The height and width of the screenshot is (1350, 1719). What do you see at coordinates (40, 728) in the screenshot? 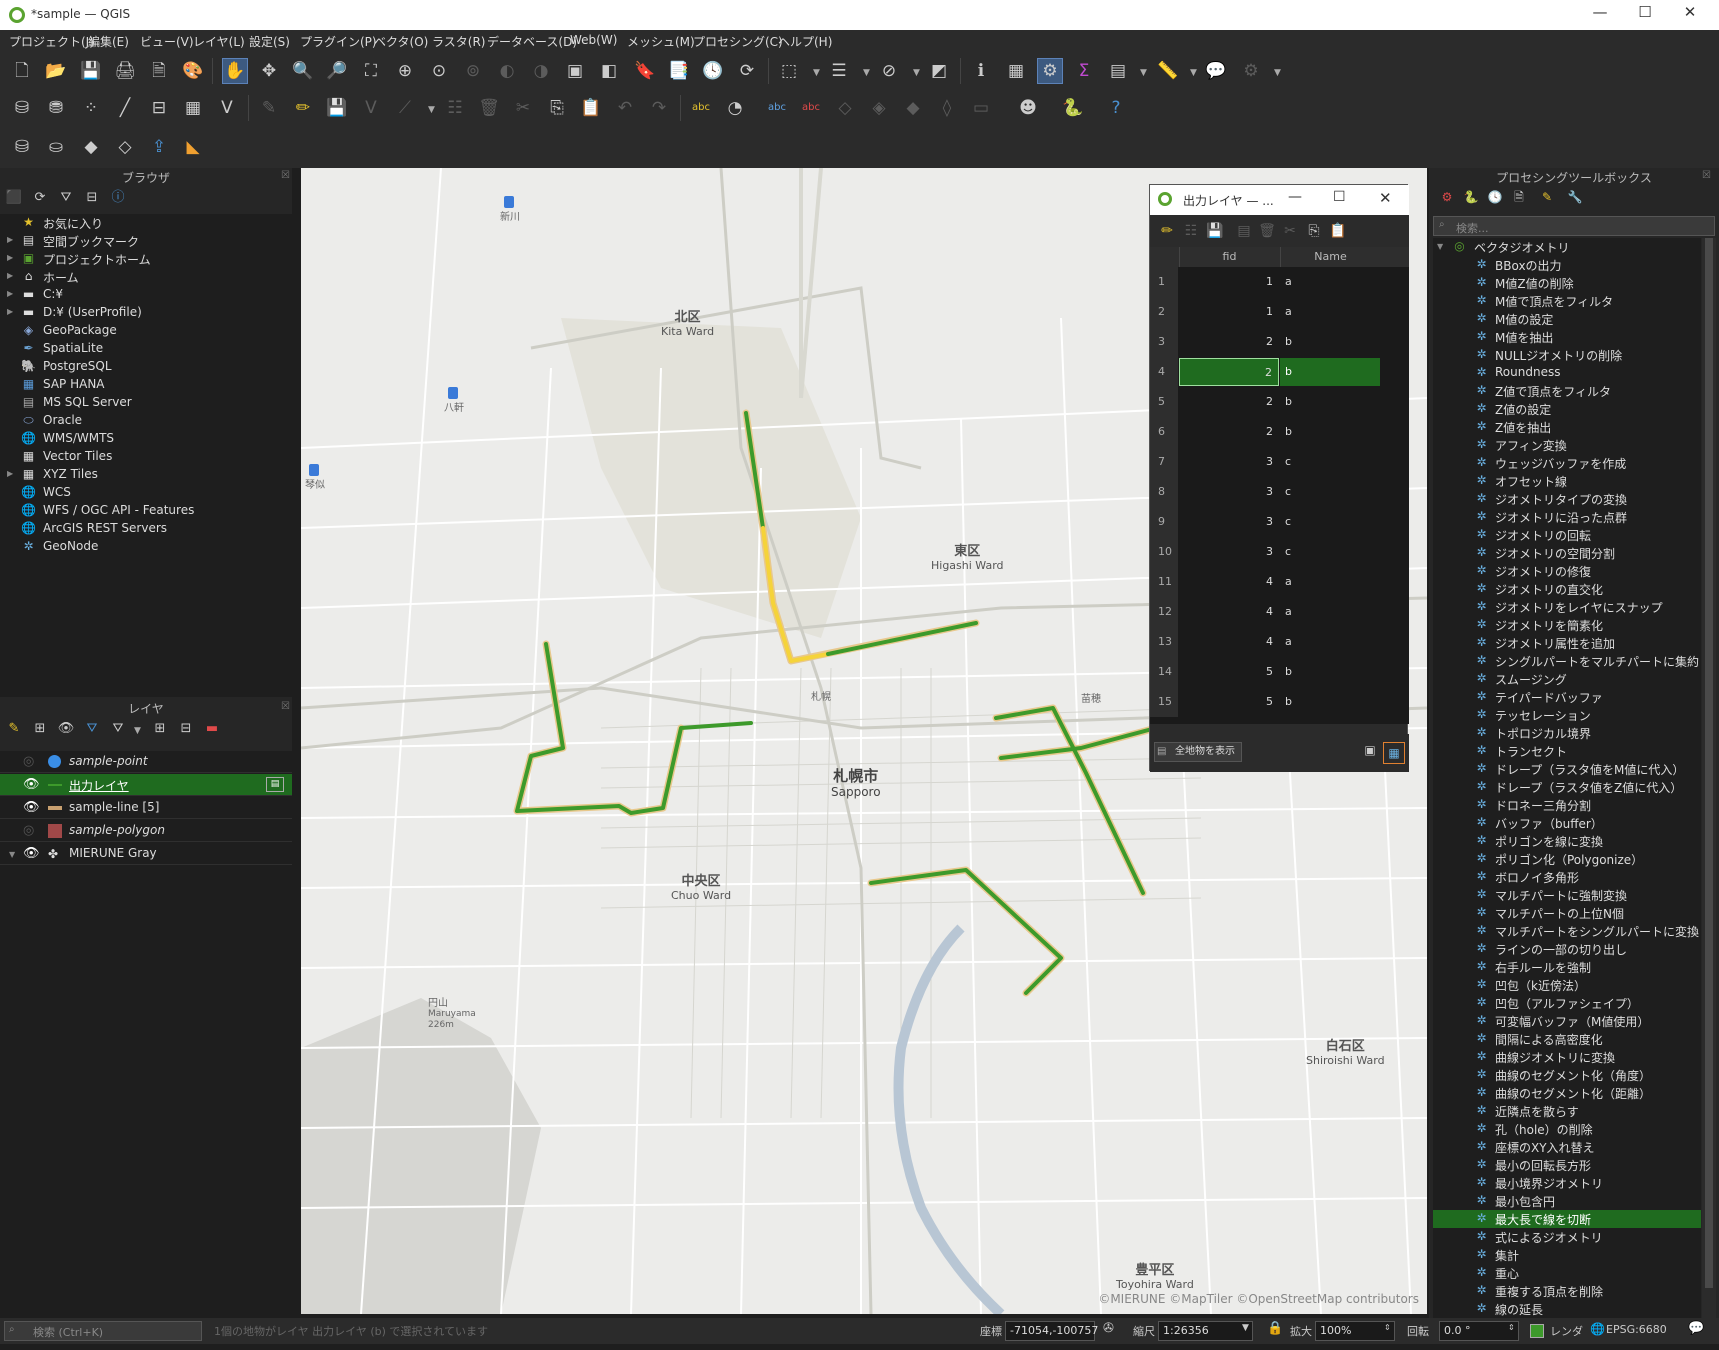
I see `add-group-icon: ⊞` at bounding box center [40, 728].